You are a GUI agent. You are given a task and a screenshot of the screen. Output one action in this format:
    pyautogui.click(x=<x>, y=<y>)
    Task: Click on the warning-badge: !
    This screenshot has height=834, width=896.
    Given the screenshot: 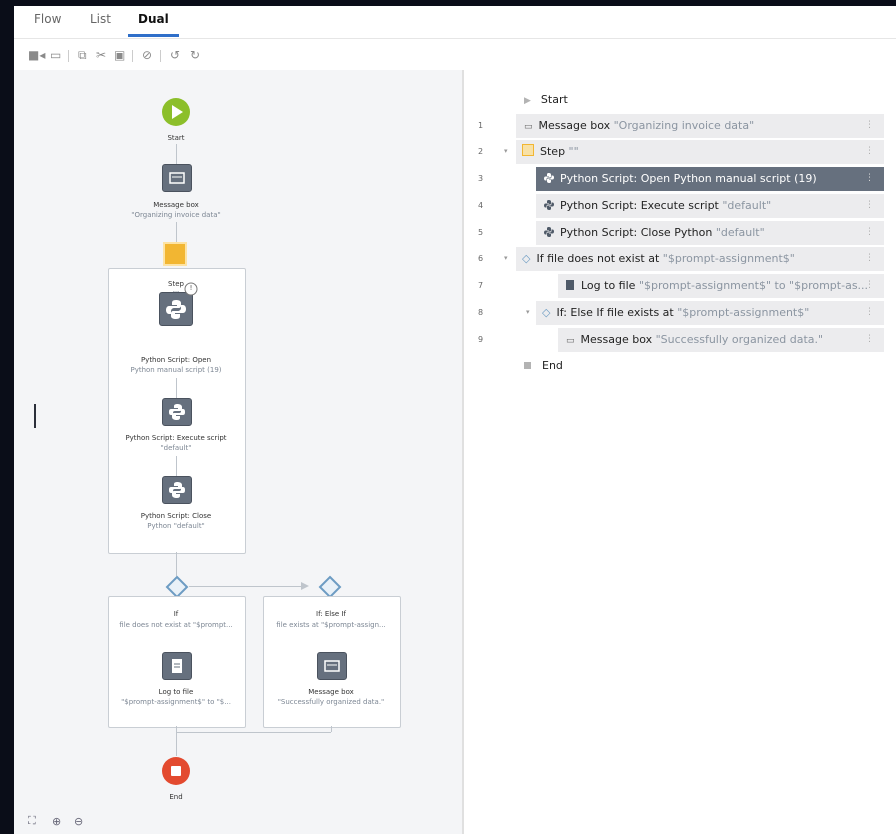 What is the action you would take?
    pyautogui.click(x=191, y=288)
    